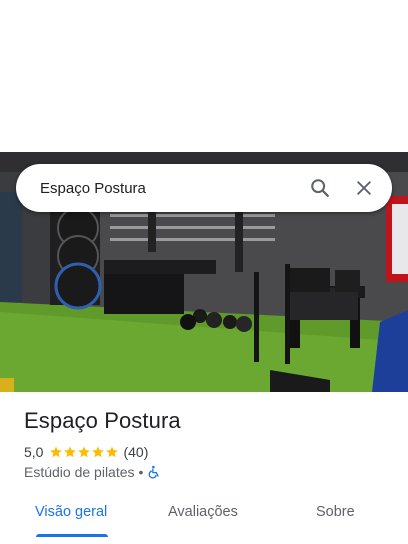 The height and width of the screenshot is (544, 408). What do you see at coordinates (208, 472) in the screenshot?
I see `category-row: Estúdio de pilates •` at bounding box center [208, 472].